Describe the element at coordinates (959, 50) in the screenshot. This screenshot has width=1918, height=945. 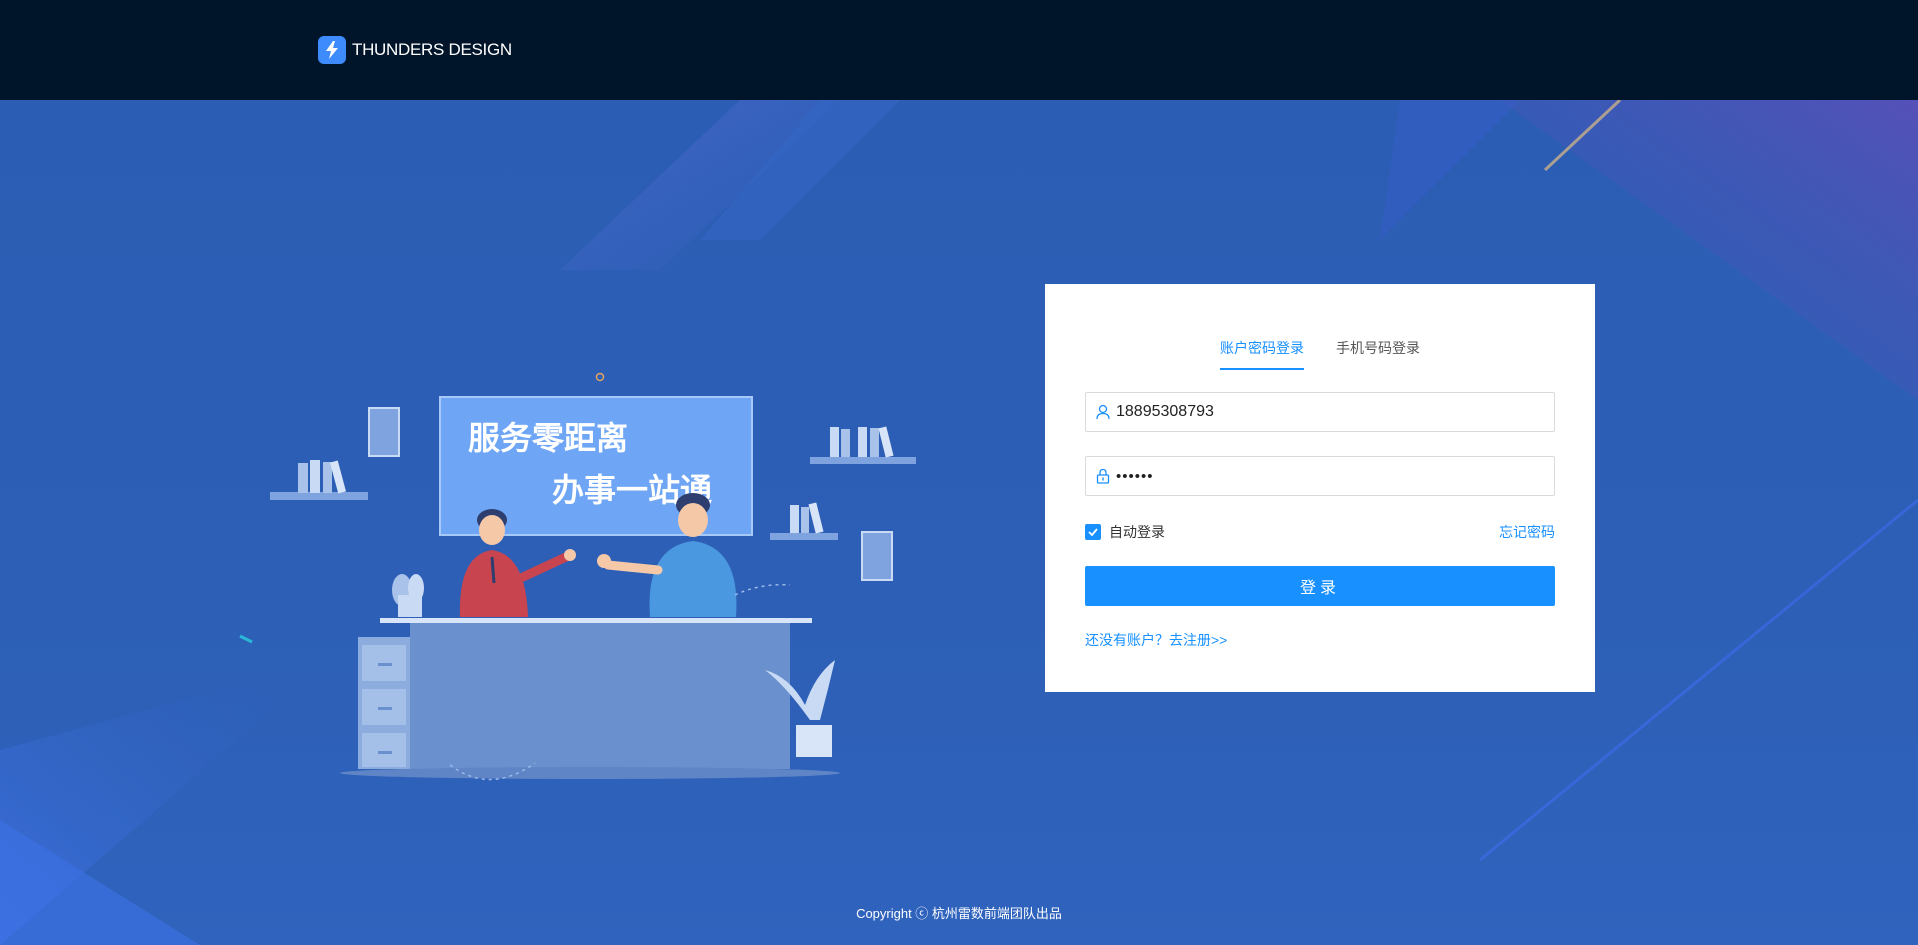
I see `top-header: THUNDERS DESIGN` at that location.